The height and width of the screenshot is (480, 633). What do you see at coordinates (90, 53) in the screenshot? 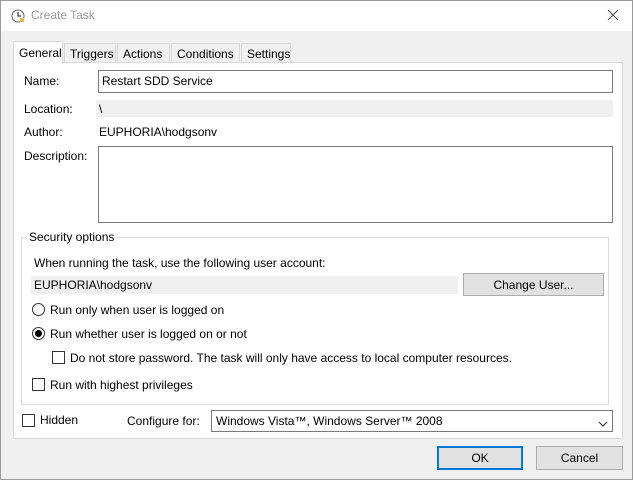
I see `tab-triggers: Triggers` at bounding box center [90, 53].